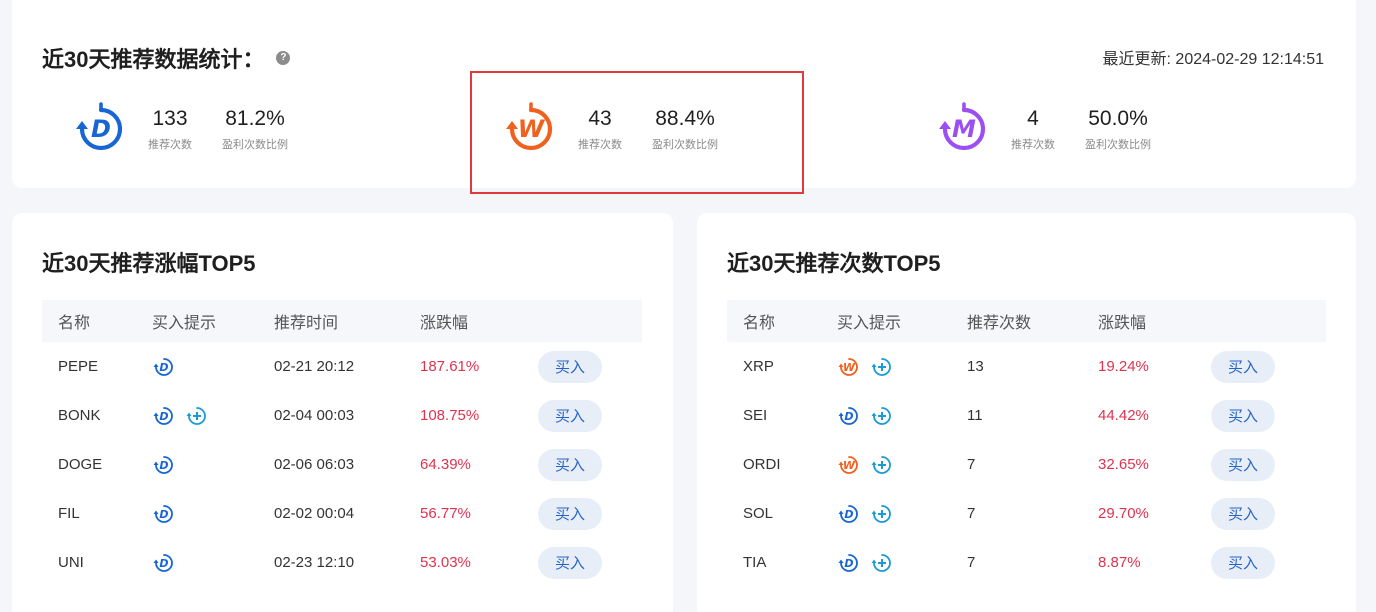 The height and width of the screenshot is (612, 1376). Describe the element at coordinates (314, 415) in the screenshot. I see `recommend-time: 02-04 00:03` at that location.